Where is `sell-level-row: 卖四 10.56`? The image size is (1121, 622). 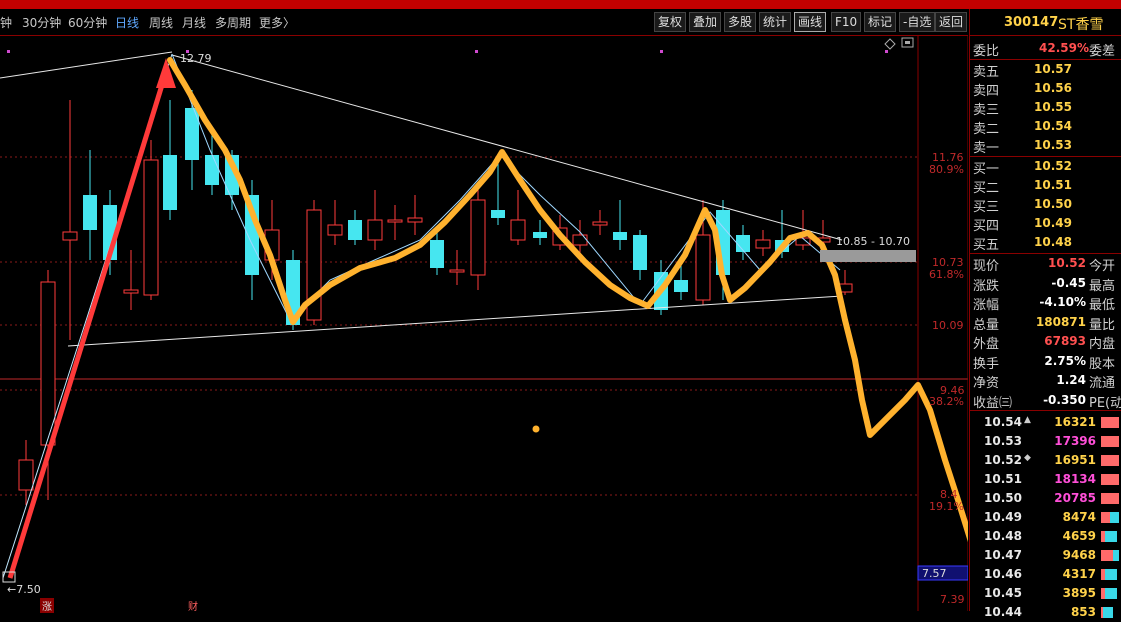
sell-level-row: 卖四 10.56 is located at coordinates (1045, 89).